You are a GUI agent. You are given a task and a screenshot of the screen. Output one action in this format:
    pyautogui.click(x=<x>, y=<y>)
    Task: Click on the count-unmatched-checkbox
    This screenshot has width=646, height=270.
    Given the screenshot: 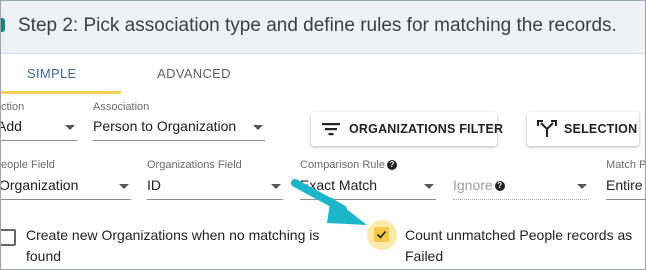 What is the action you would take?
    pyautogui.click(x=381, y=234)
    